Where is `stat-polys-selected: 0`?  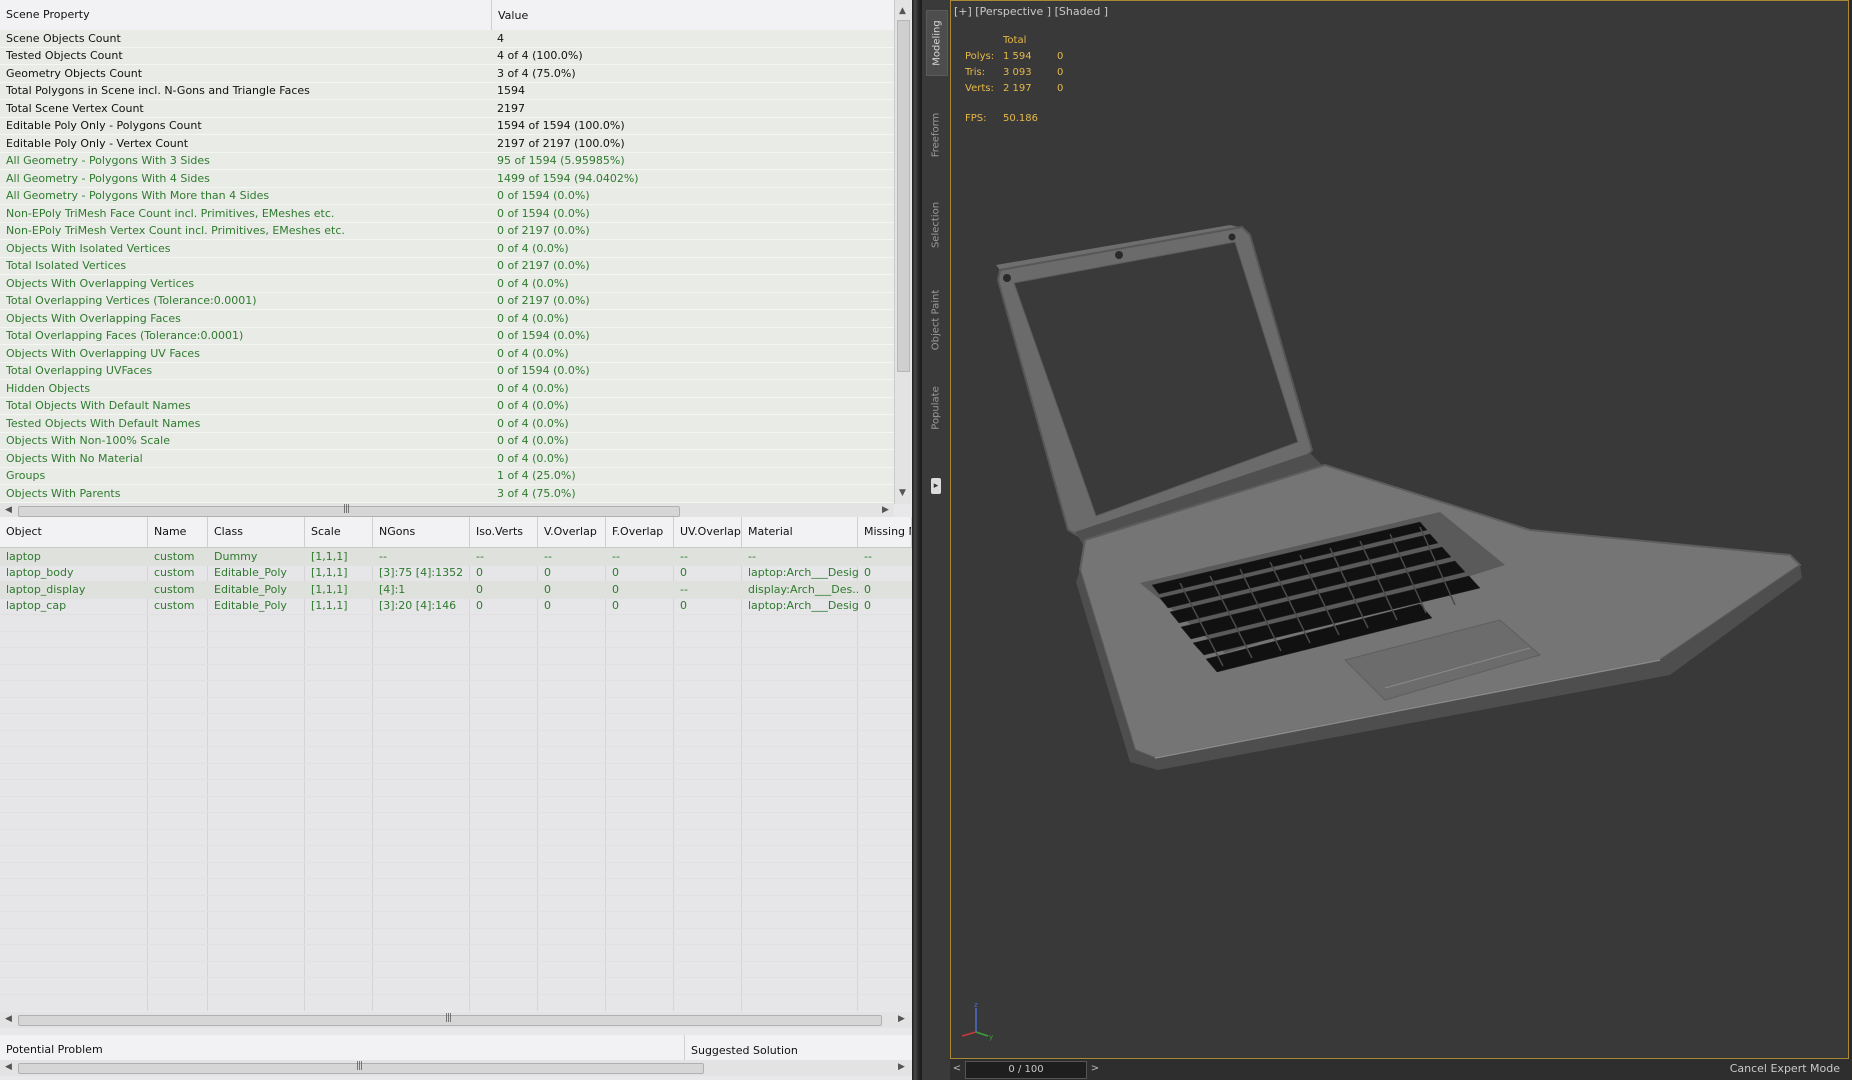 stat-polys-selected: 0 is located at coordinates (1060, 56).